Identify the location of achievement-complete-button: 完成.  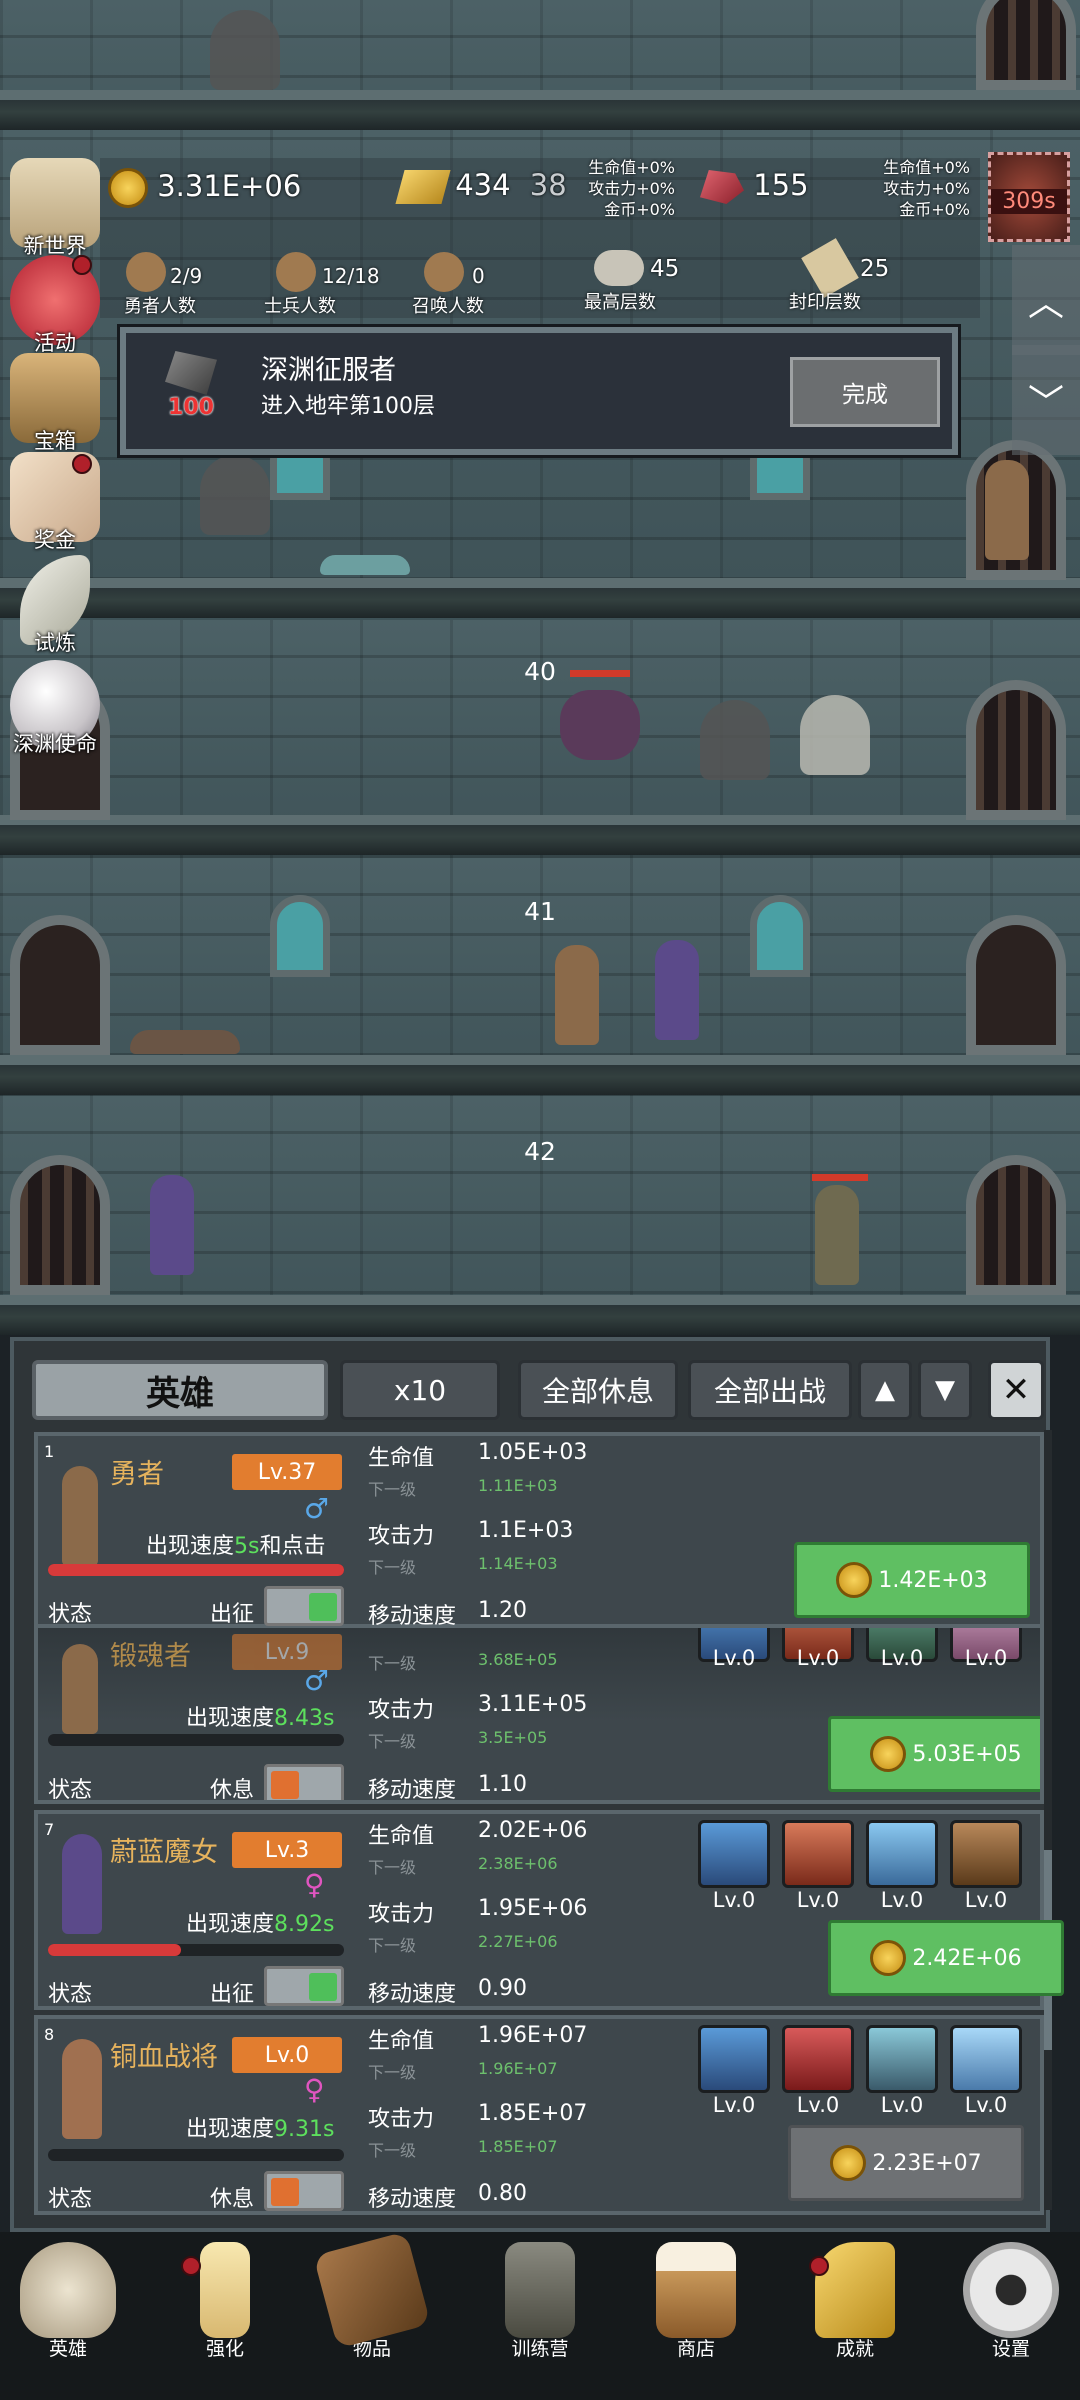
(865, 392).